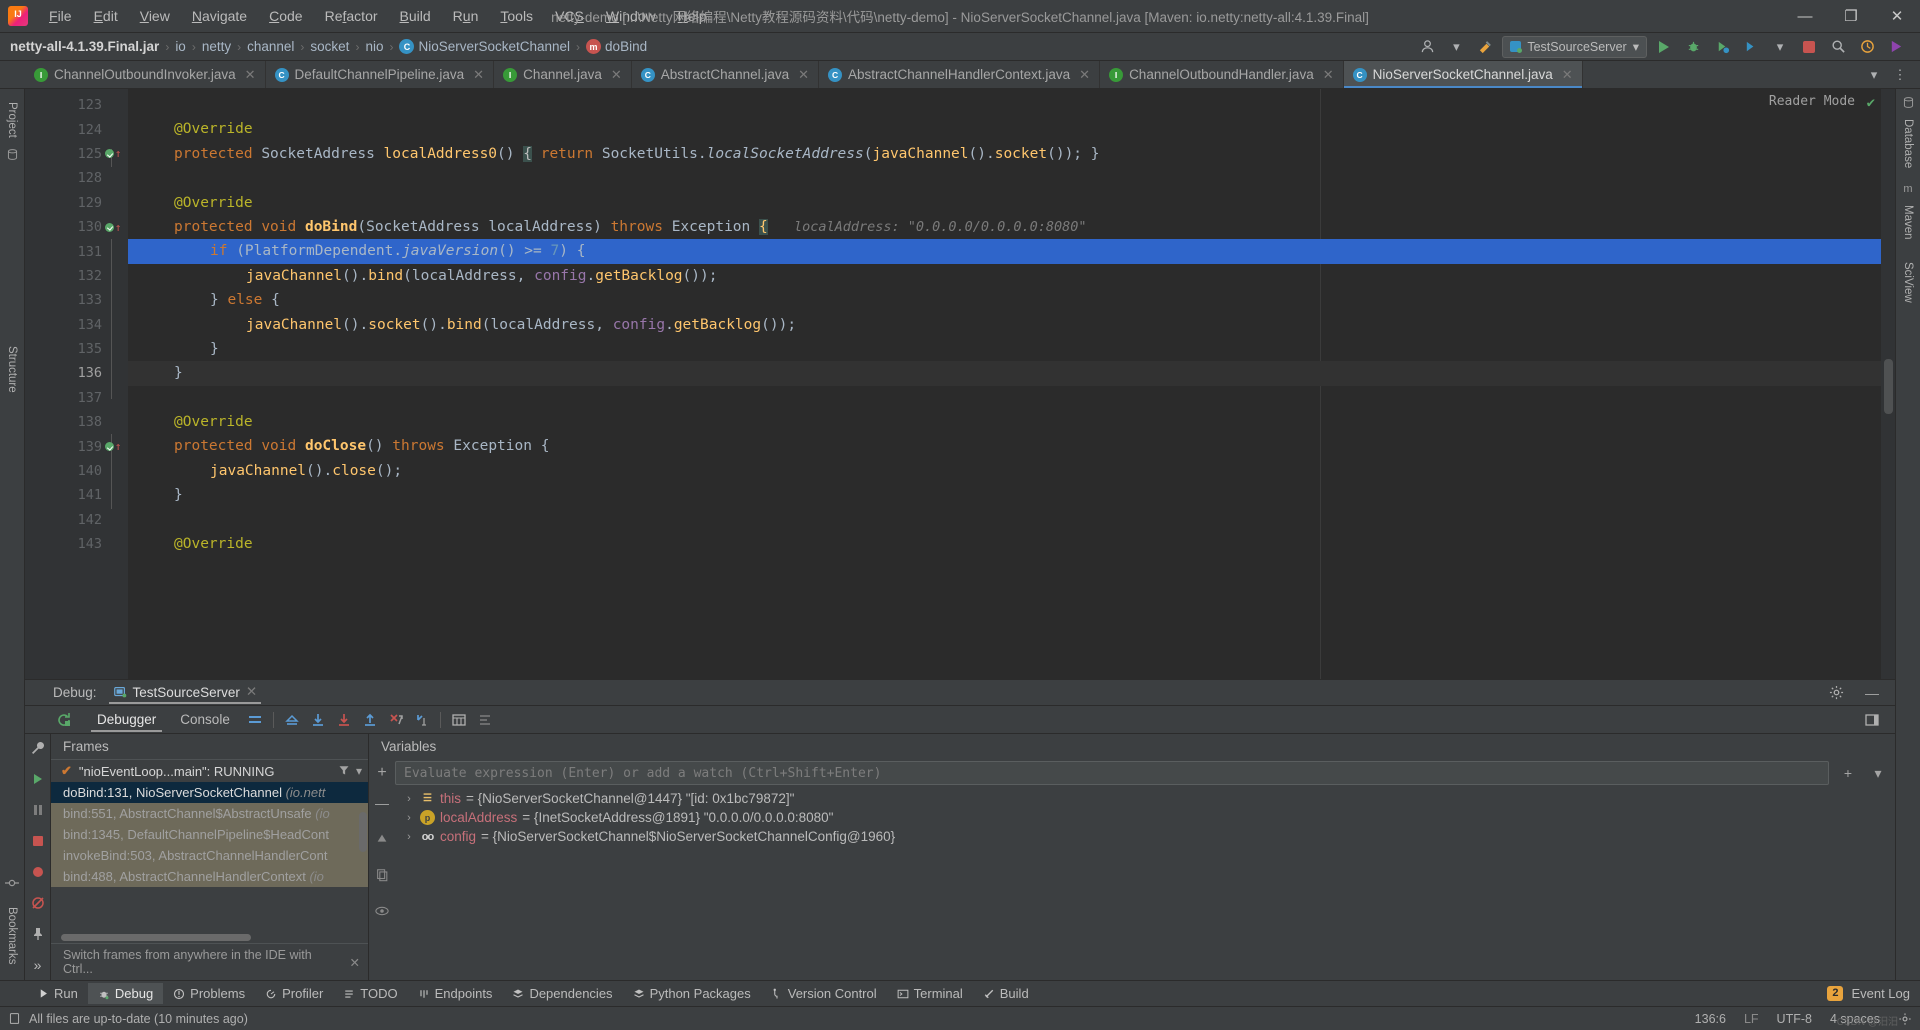  What do you see at coordinates (455, 993) in the screenshot?
I see `tool-button-endpoints: Endpoints` at bounding box center [455, 993].